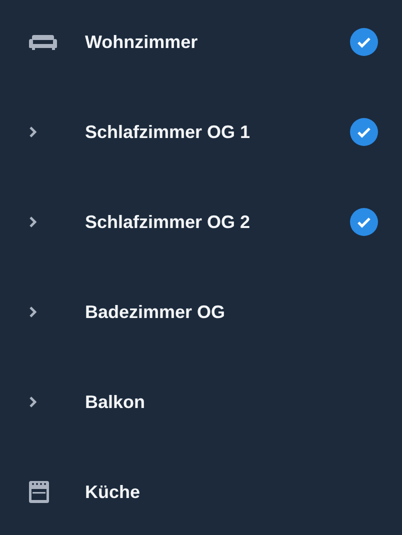 This screenshot has height=535, width=402. I want to click on room-name: Balkon, so click(243, 402).